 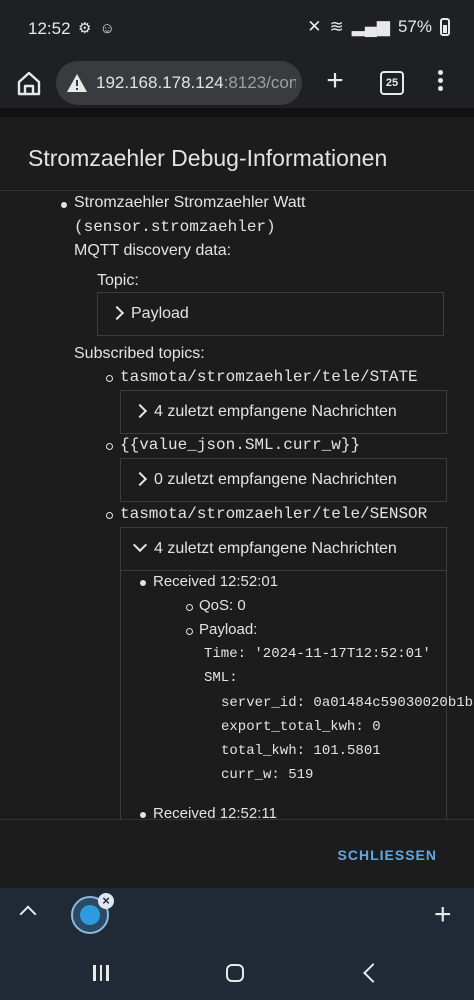 I want to click on divider, so click(x=237, y=819).